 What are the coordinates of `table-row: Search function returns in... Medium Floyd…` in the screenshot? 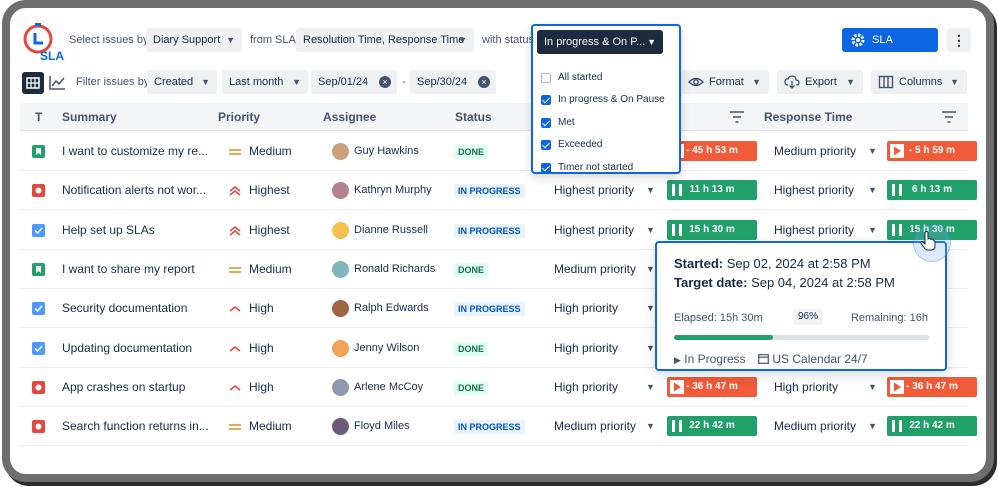 It's located at (498, 427).